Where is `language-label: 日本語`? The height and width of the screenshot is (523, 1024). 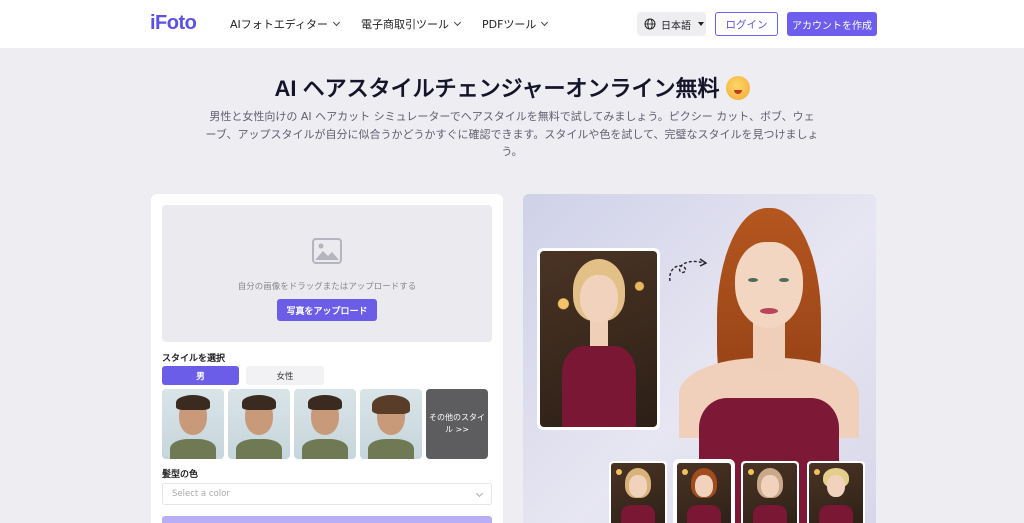
language-label: 日本語 is located at coordinates (676, 26).